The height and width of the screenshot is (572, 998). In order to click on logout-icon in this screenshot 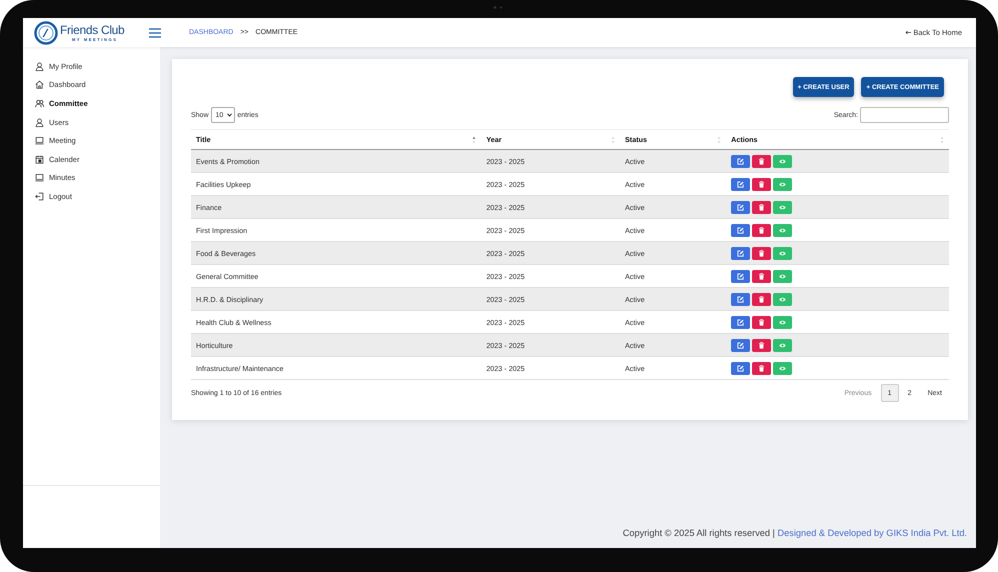, I will do `click(39, 196)`.